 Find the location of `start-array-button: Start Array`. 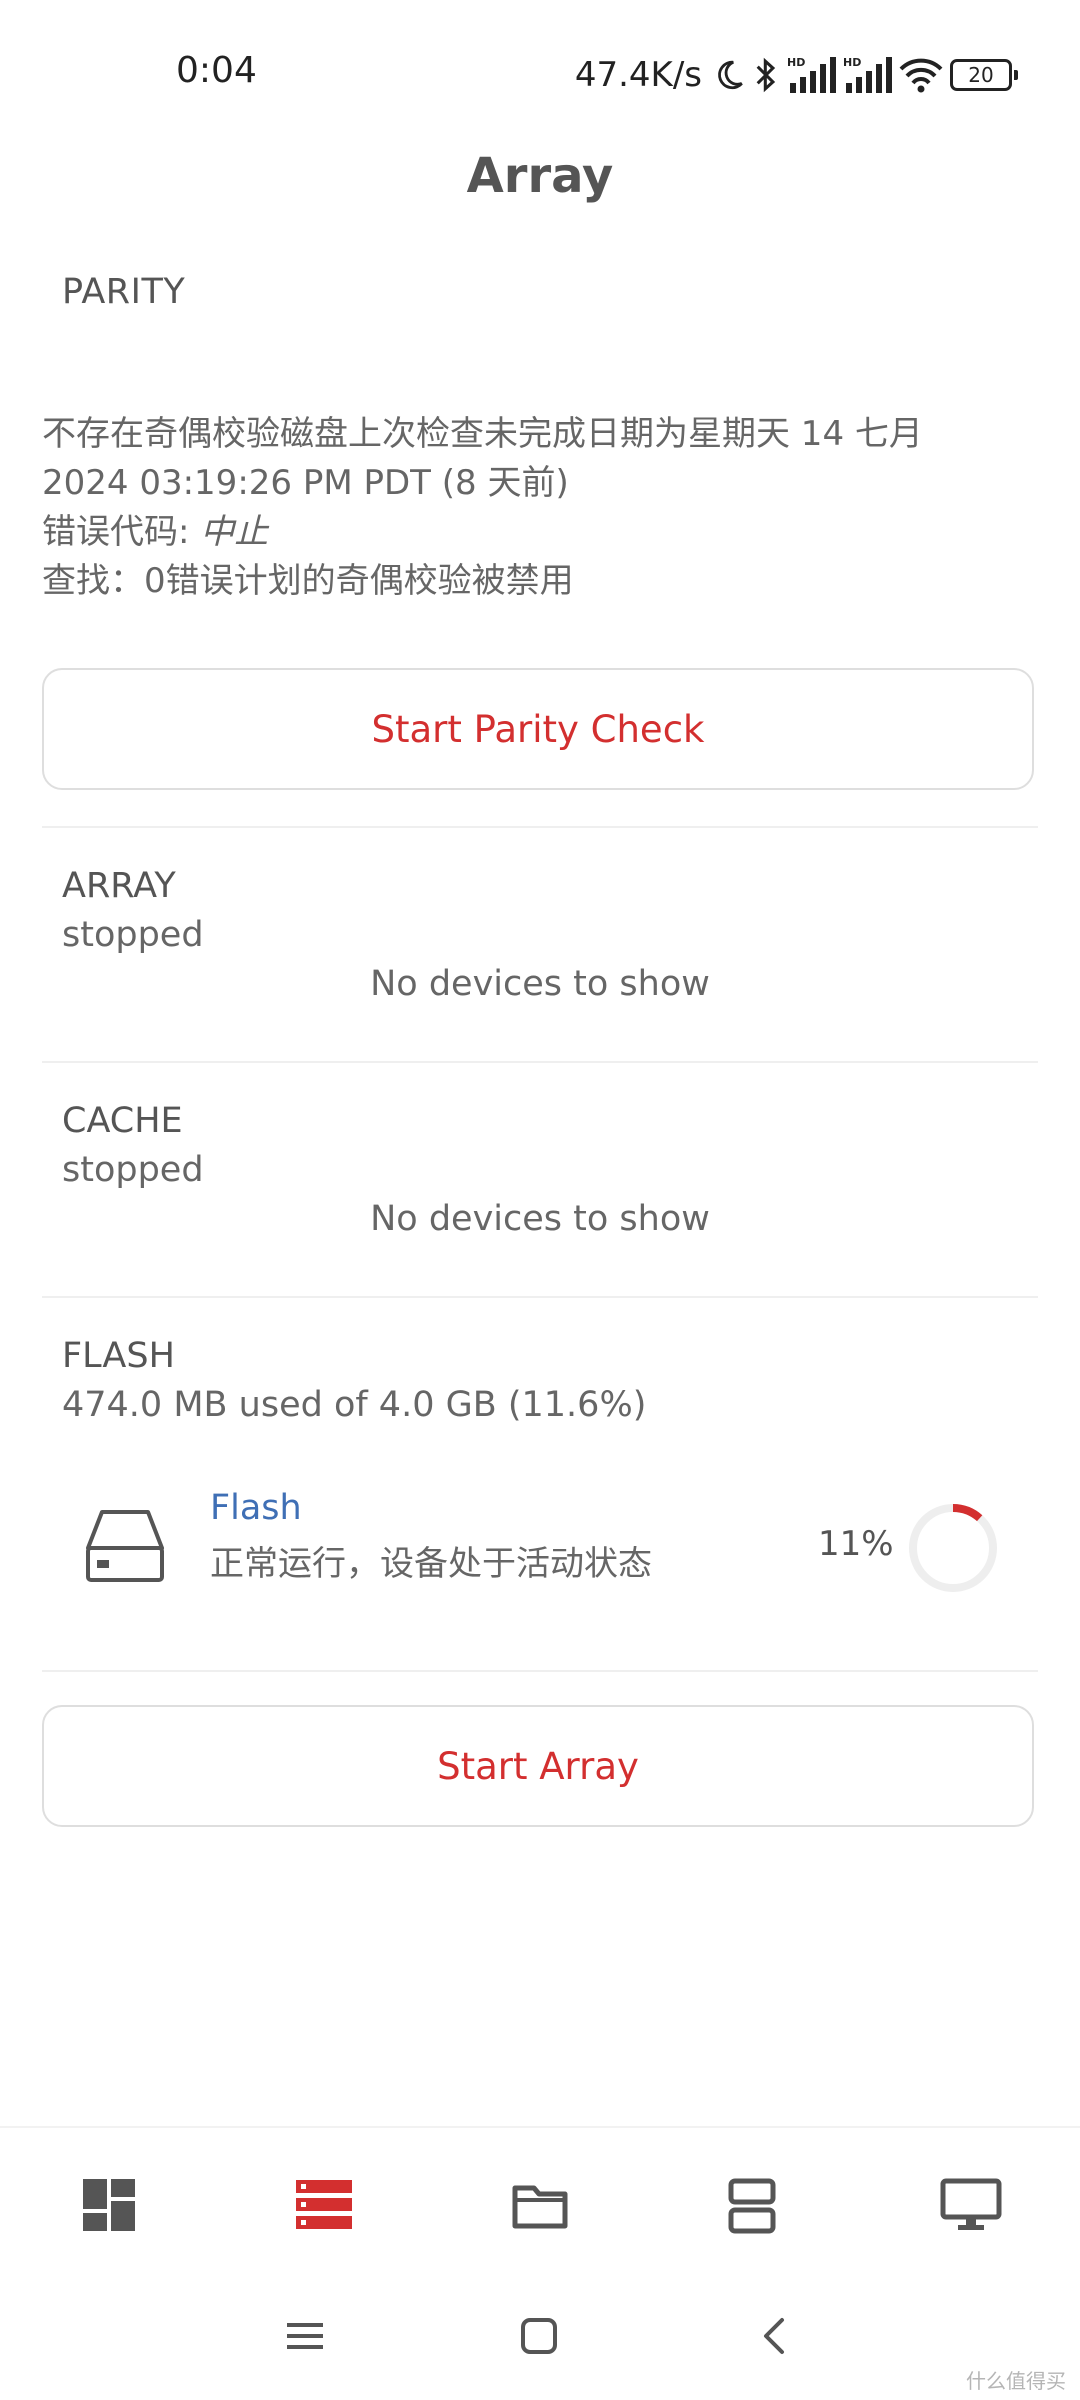

start-array-button: Start Array is located at coordinates (538, 1766).